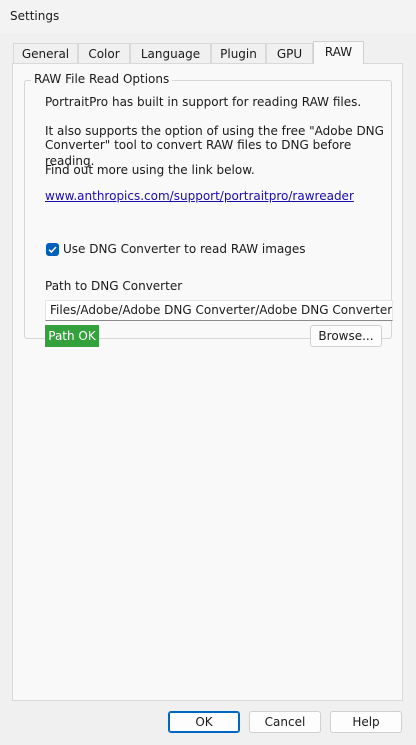 The height and width of the screenshot is (745, 416). Describe the element at coordinates (114, 286) in the screenshot. I see `path-label: Path to DNG Converter` at that location.